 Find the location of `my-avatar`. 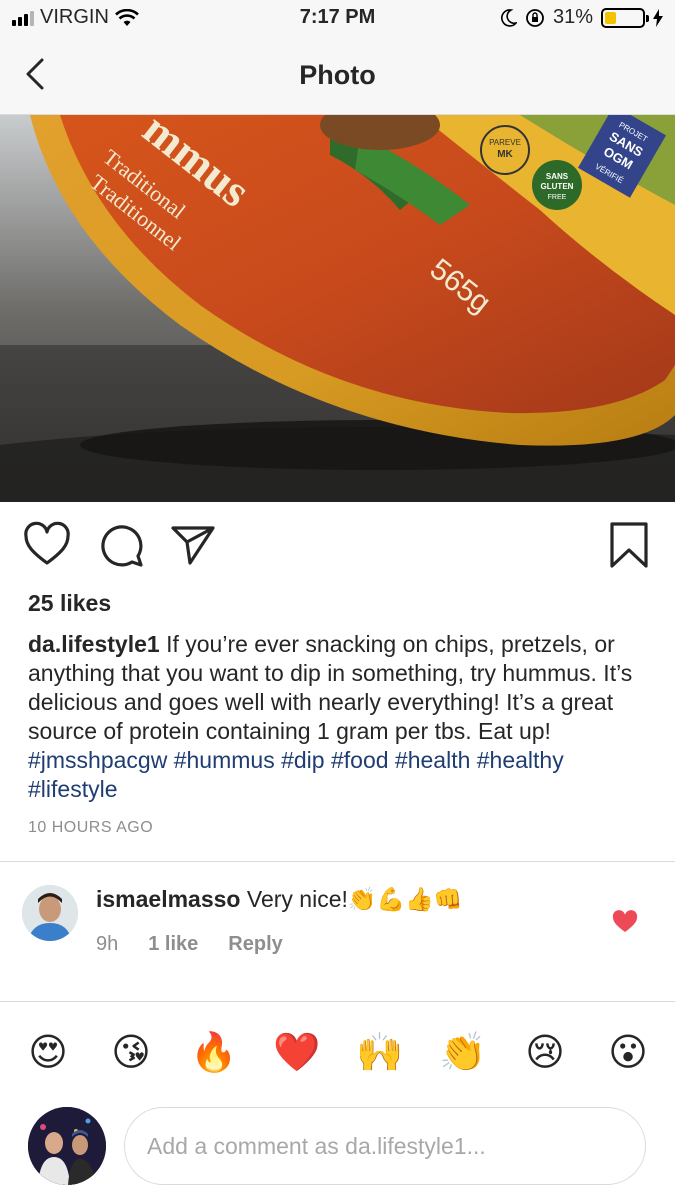

my-avatar is located at coordinates (67, 1146).